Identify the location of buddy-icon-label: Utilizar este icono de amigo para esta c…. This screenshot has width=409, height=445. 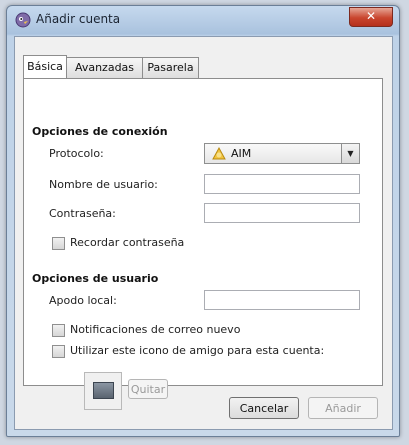
(197, 350).